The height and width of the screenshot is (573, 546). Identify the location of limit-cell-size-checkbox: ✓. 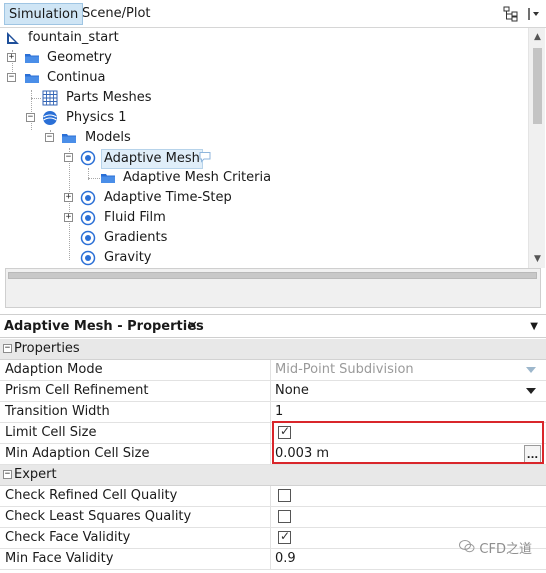
(284, 431).